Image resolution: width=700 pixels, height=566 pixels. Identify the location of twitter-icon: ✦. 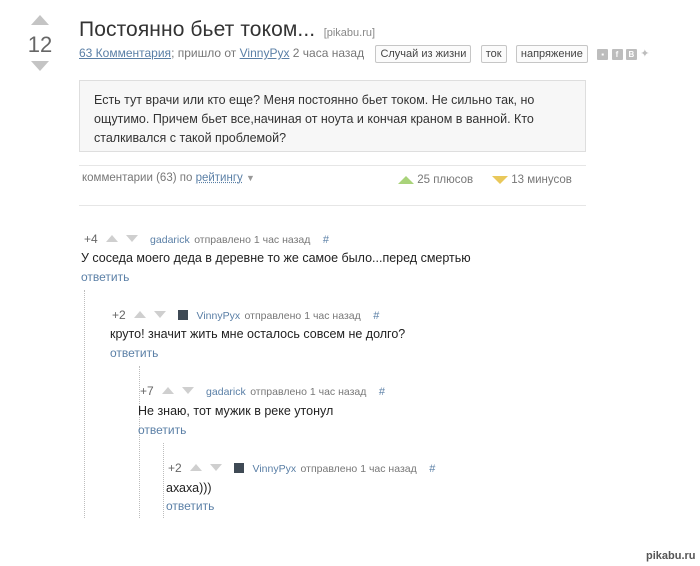
(644, 54).